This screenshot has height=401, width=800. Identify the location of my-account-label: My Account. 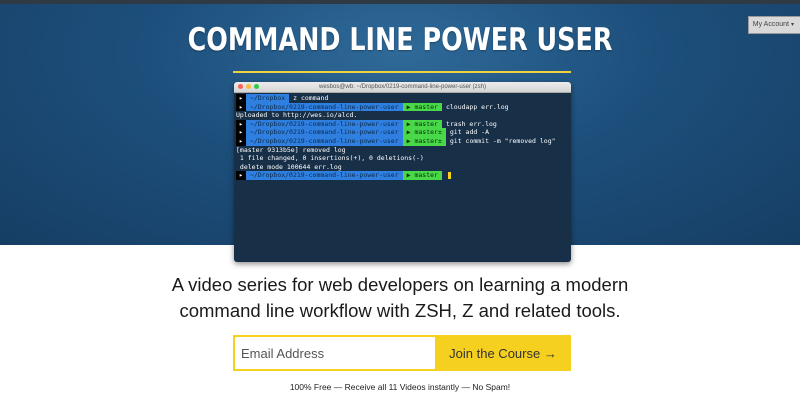
(770, 24).